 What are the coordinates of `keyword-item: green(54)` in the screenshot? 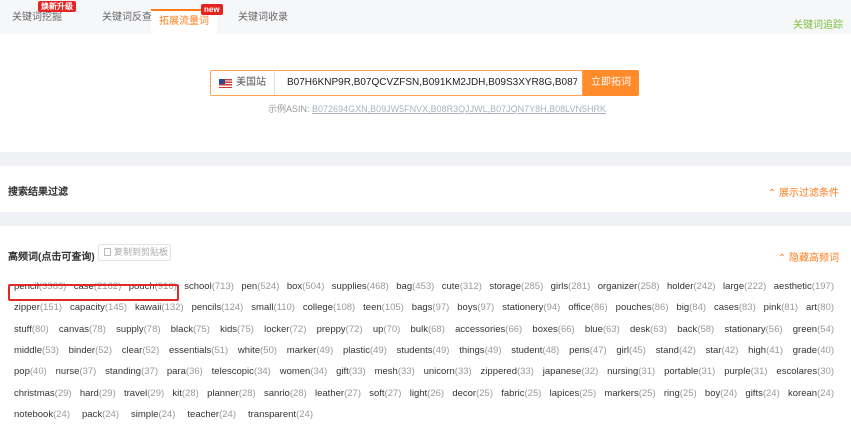 It's located at (813, 329).